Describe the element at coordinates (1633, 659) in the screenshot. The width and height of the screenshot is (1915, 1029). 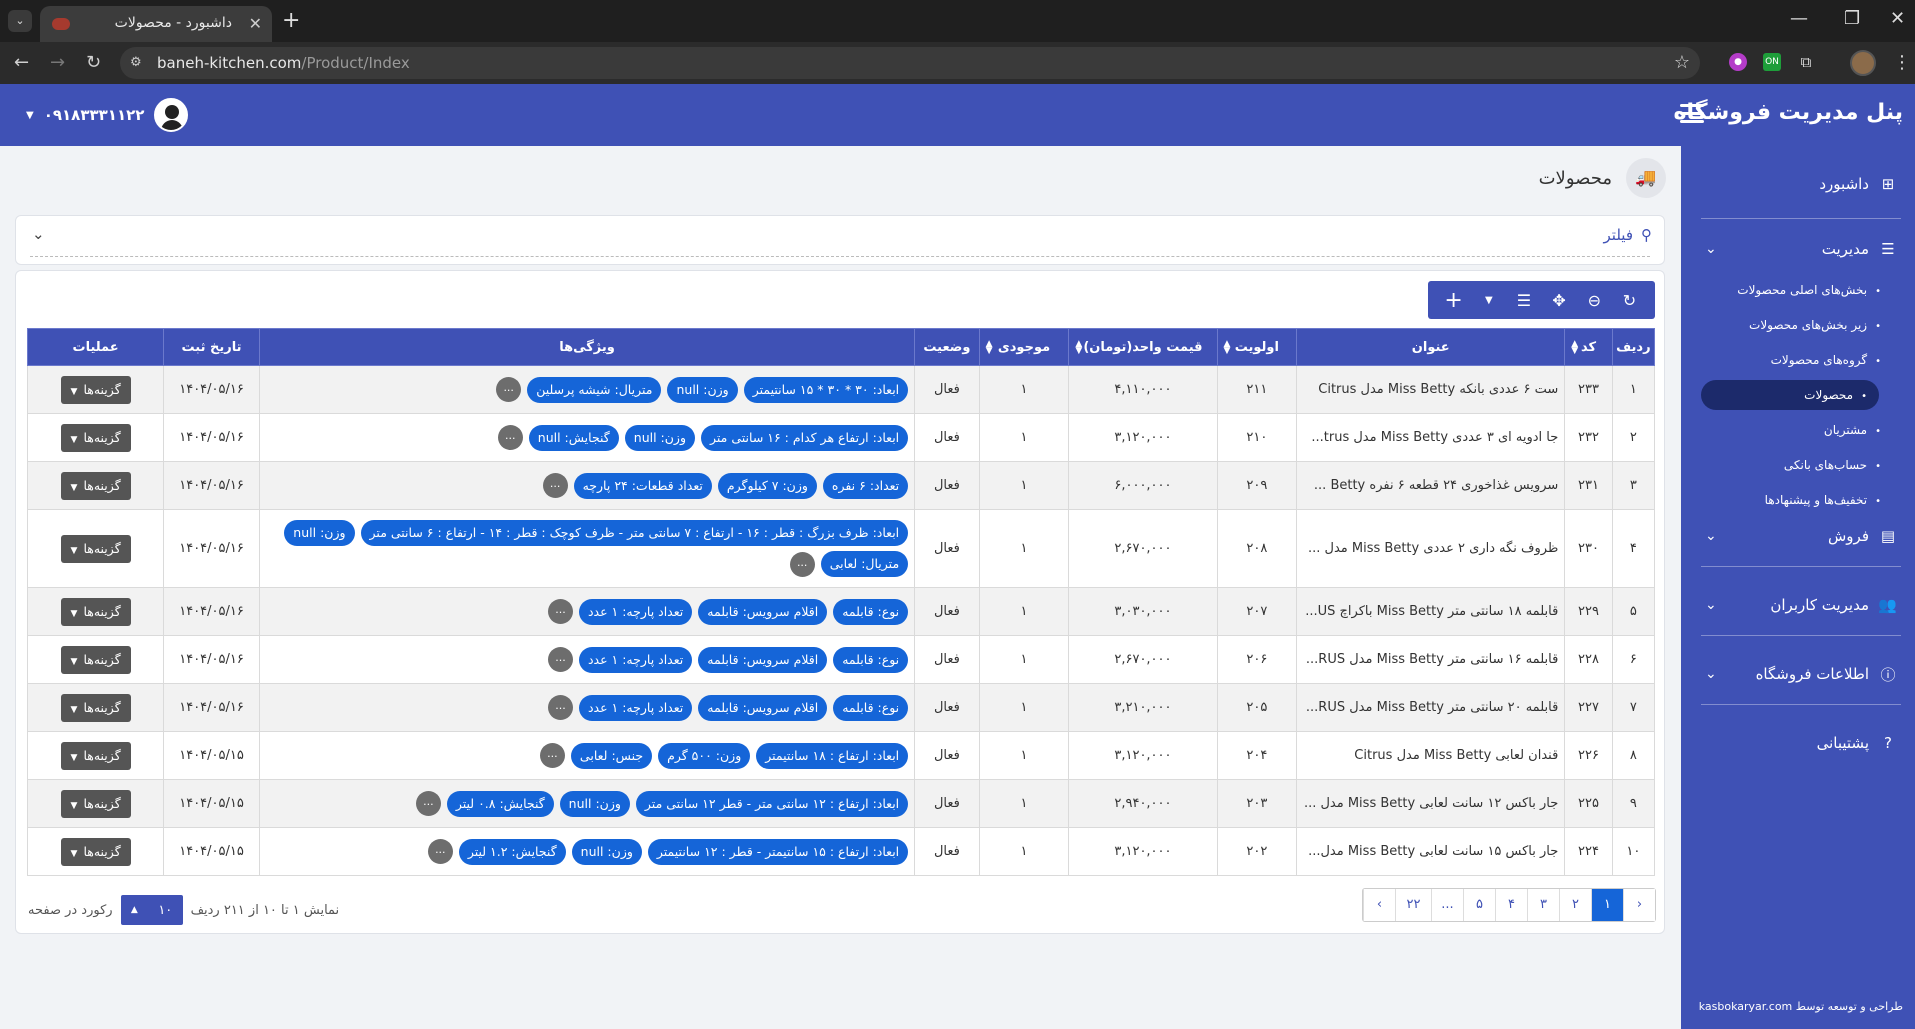
I see `cell-row: ۶` at that location.